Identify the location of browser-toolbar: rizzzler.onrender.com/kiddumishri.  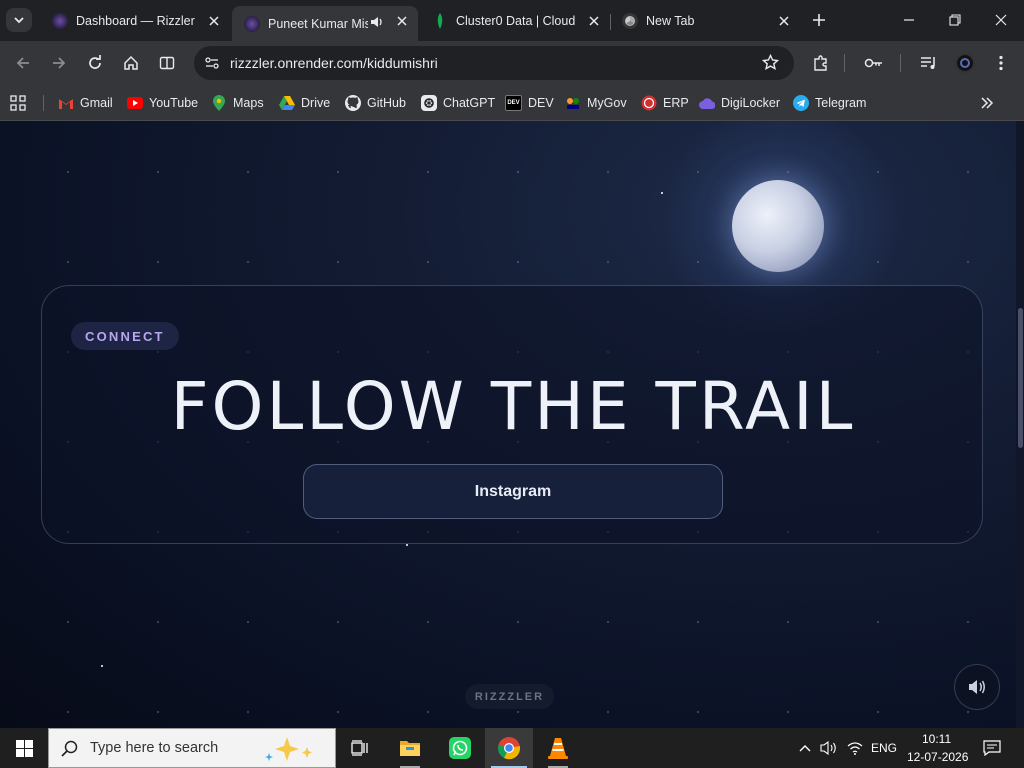
(512, 63).